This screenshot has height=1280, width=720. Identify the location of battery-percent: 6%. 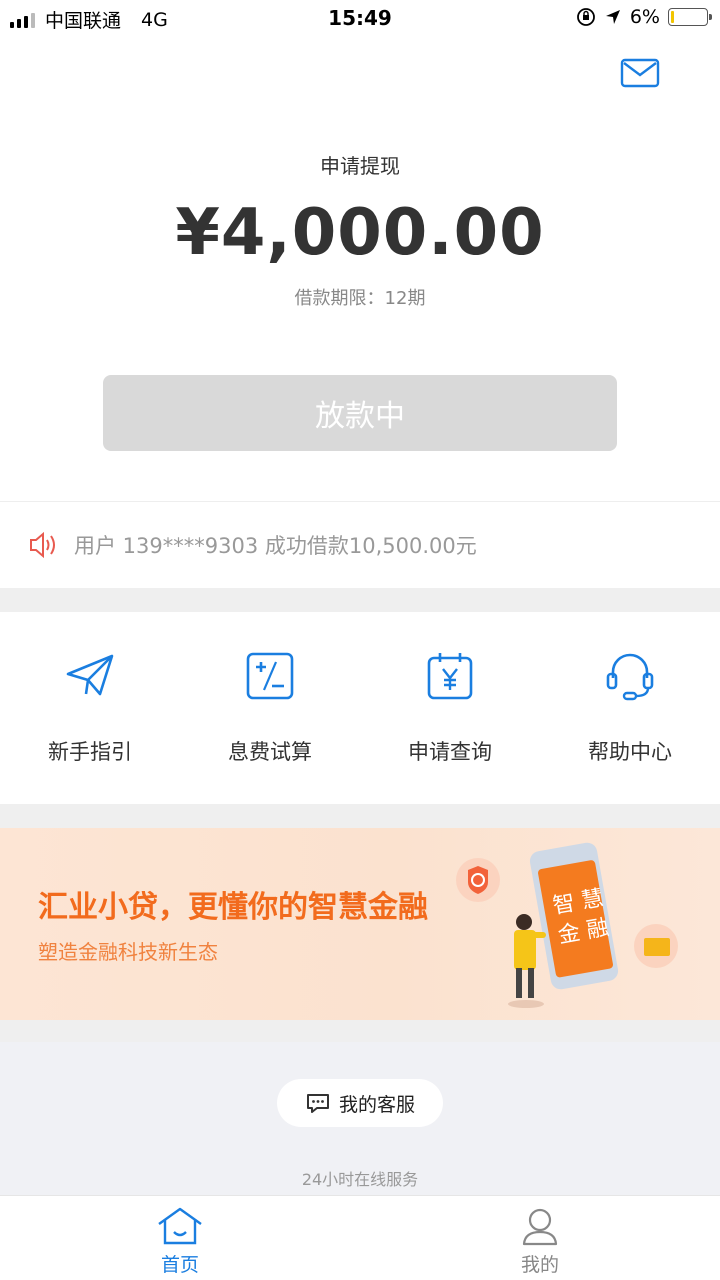
(644, 17).